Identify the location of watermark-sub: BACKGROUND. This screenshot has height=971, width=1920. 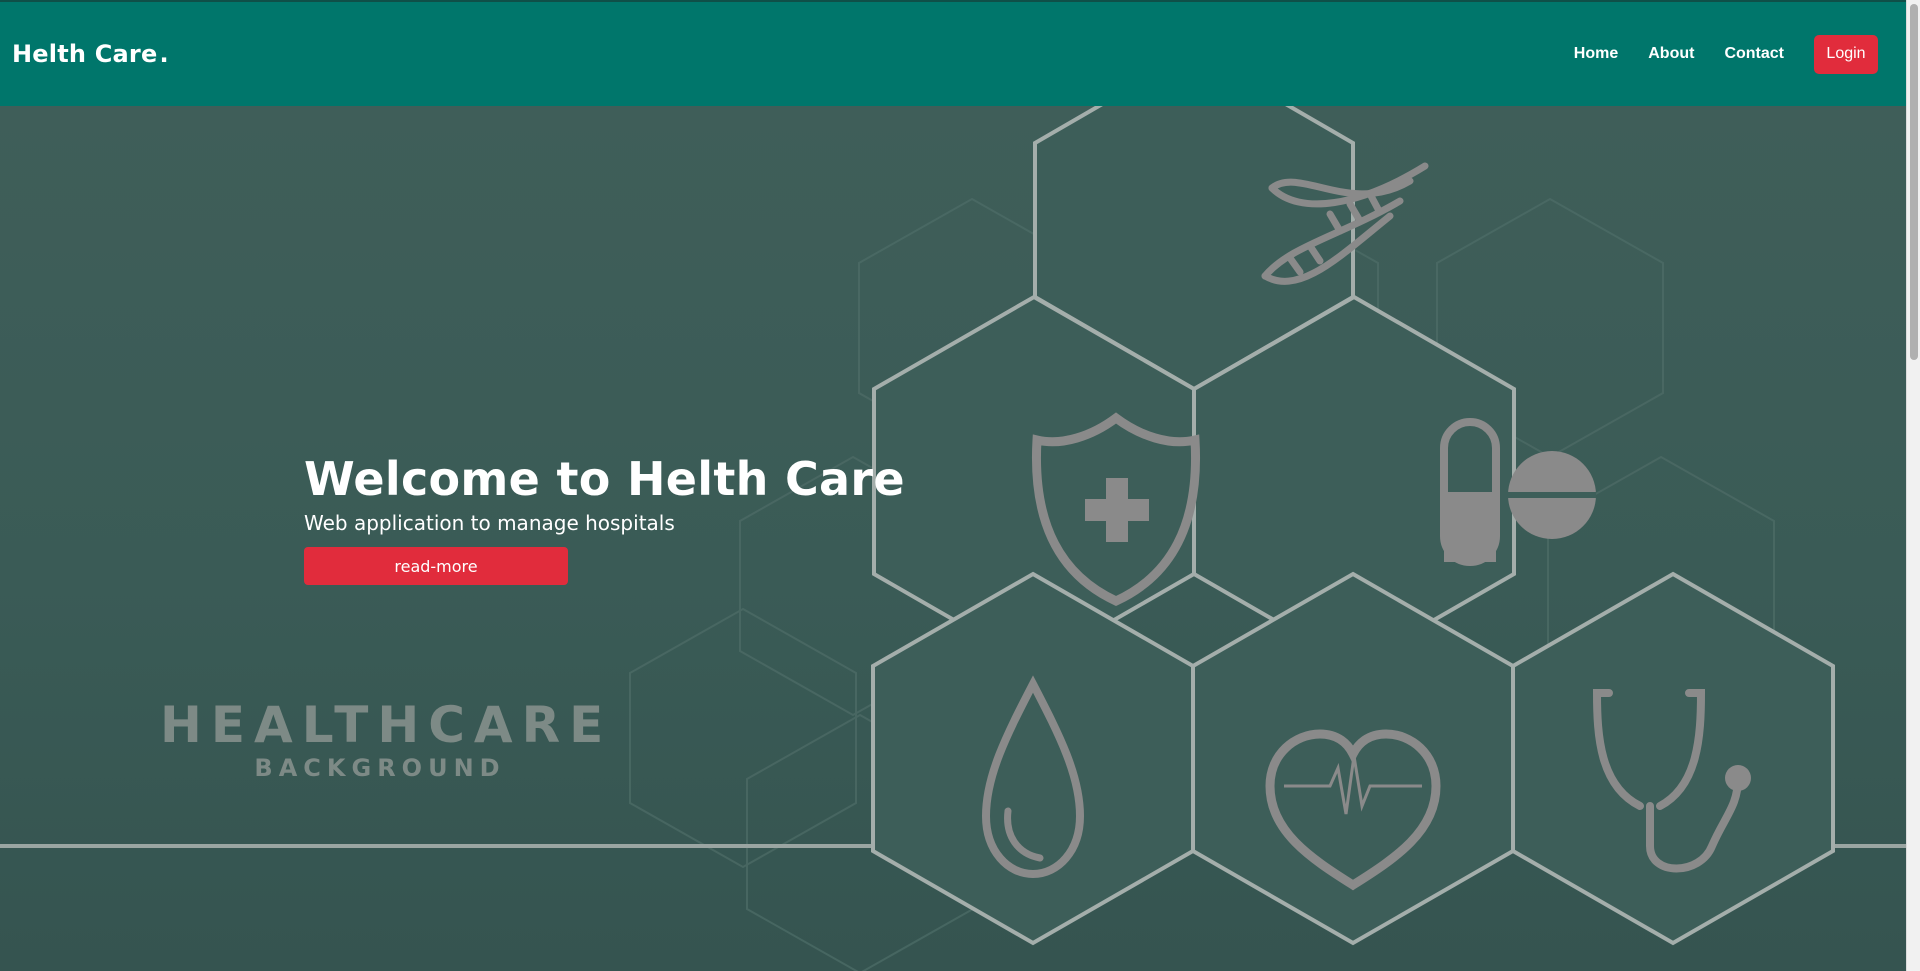
(380, 768).